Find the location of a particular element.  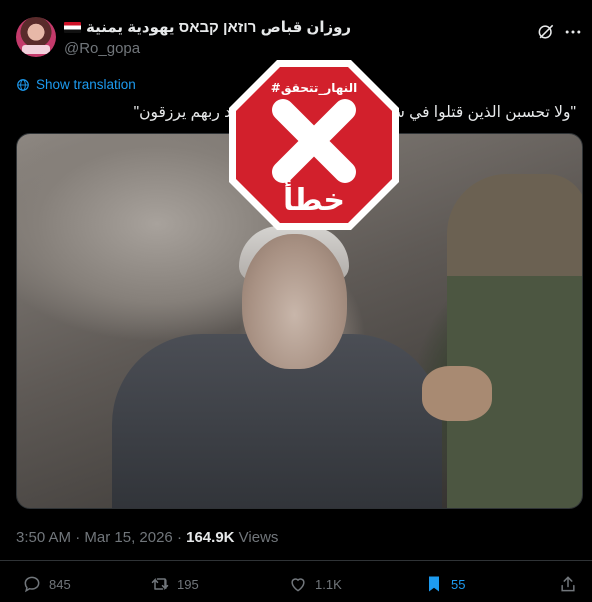

tweet-meta: 3:50 AM · Mar 15, 2026 · 164.9K Views is located at coordinates (147, 537).